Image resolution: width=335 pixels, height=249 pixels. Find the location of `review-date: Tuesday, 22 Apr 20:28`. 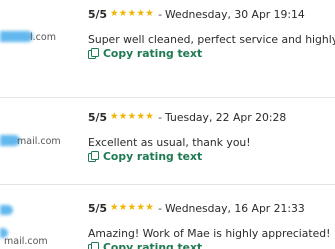

review-date: Tuesday, 22 Apr 20:28 is located at coordinates (226, 117).